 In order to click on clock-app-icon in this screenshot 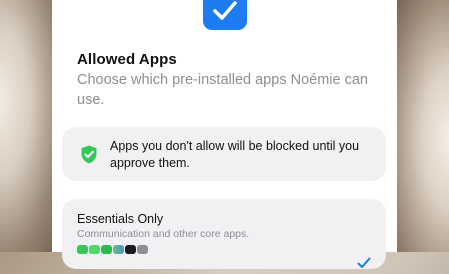, I will do `click(130, 249)`.